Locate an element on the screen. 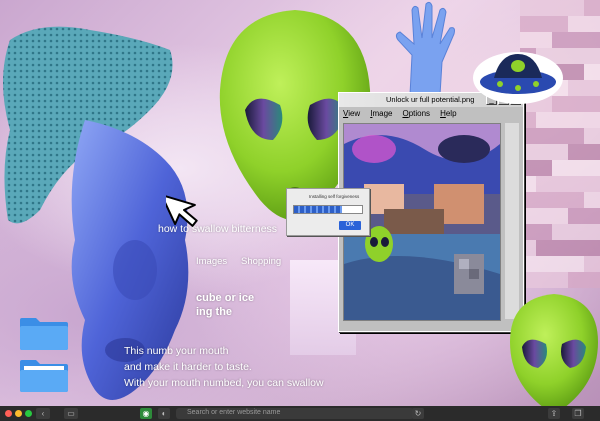  article-headline-1: cube or ice is located at coordinates (225, 298).